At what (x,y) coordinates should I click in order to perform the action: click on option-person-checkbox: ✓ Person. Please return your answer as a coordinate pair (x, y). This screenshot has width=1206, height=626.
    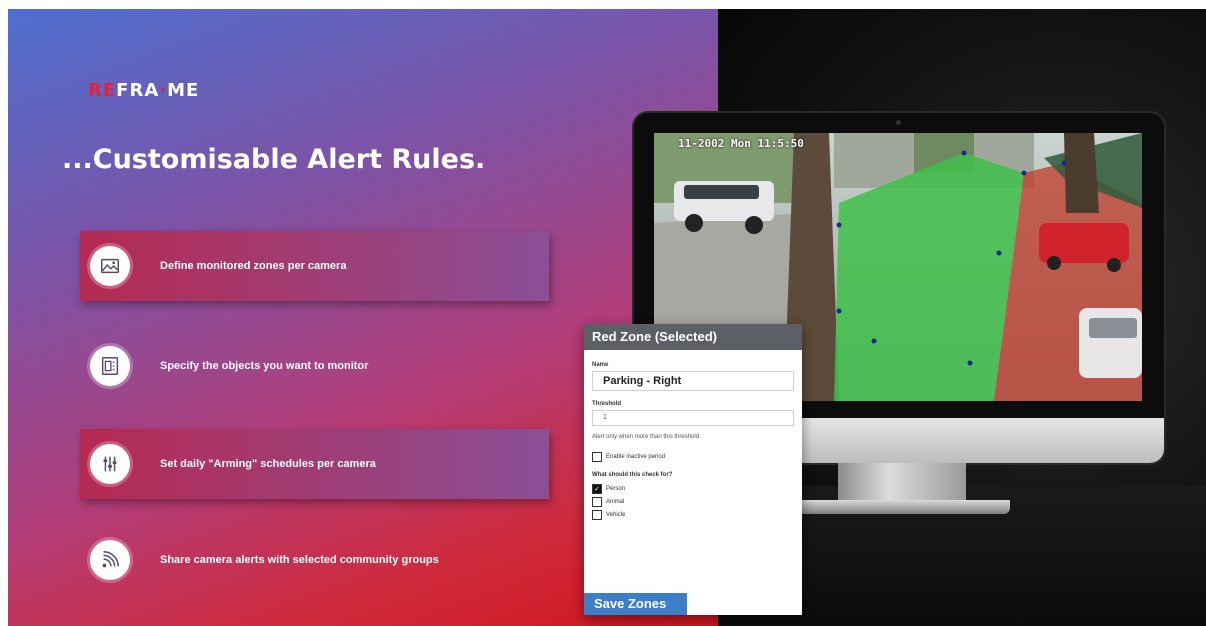
    Looking at the image, I should click on (693, 489).